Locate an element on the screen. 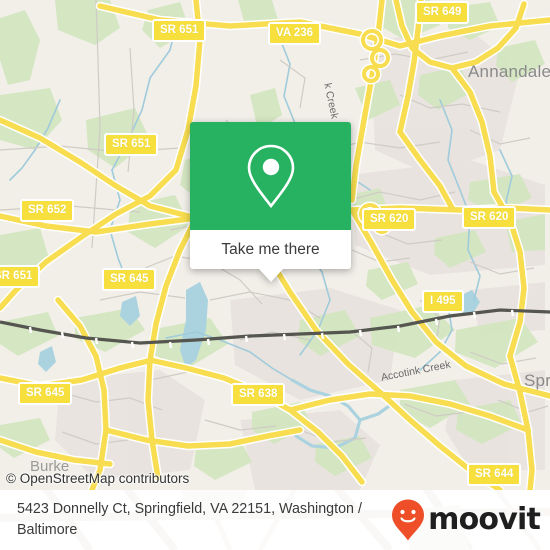 Image resolution: width=550 pixels, height=550 pixels. road-shield-sr620-east: SR 620 is located at coordinates (489, 217).